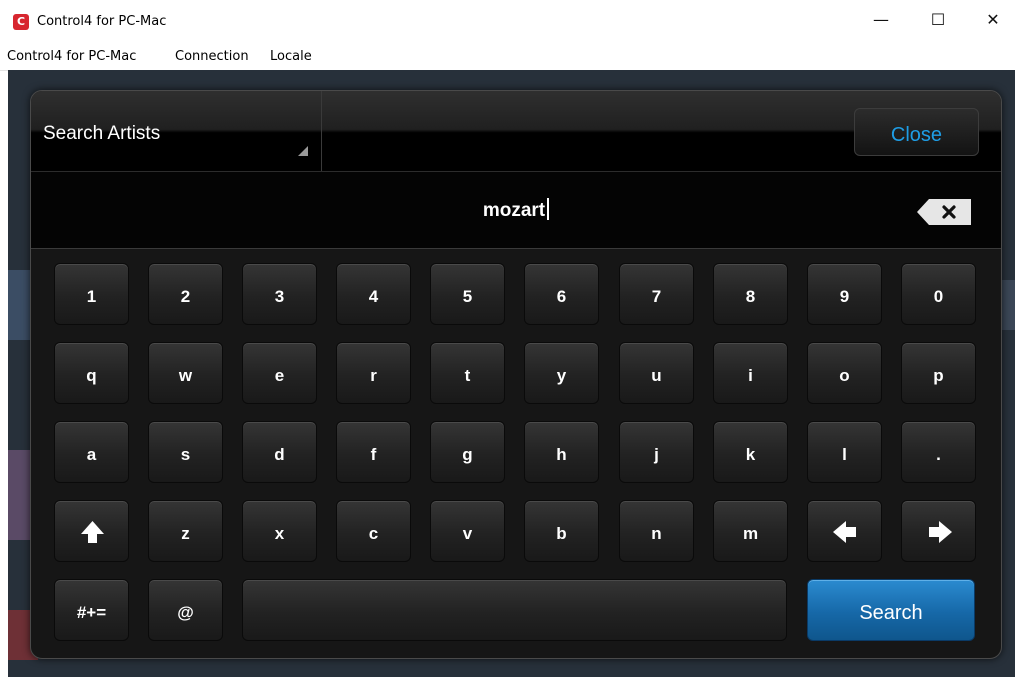  Describe the element at coordinates (656, 294) in the screenshot. I see `key-7: 7` at that location.